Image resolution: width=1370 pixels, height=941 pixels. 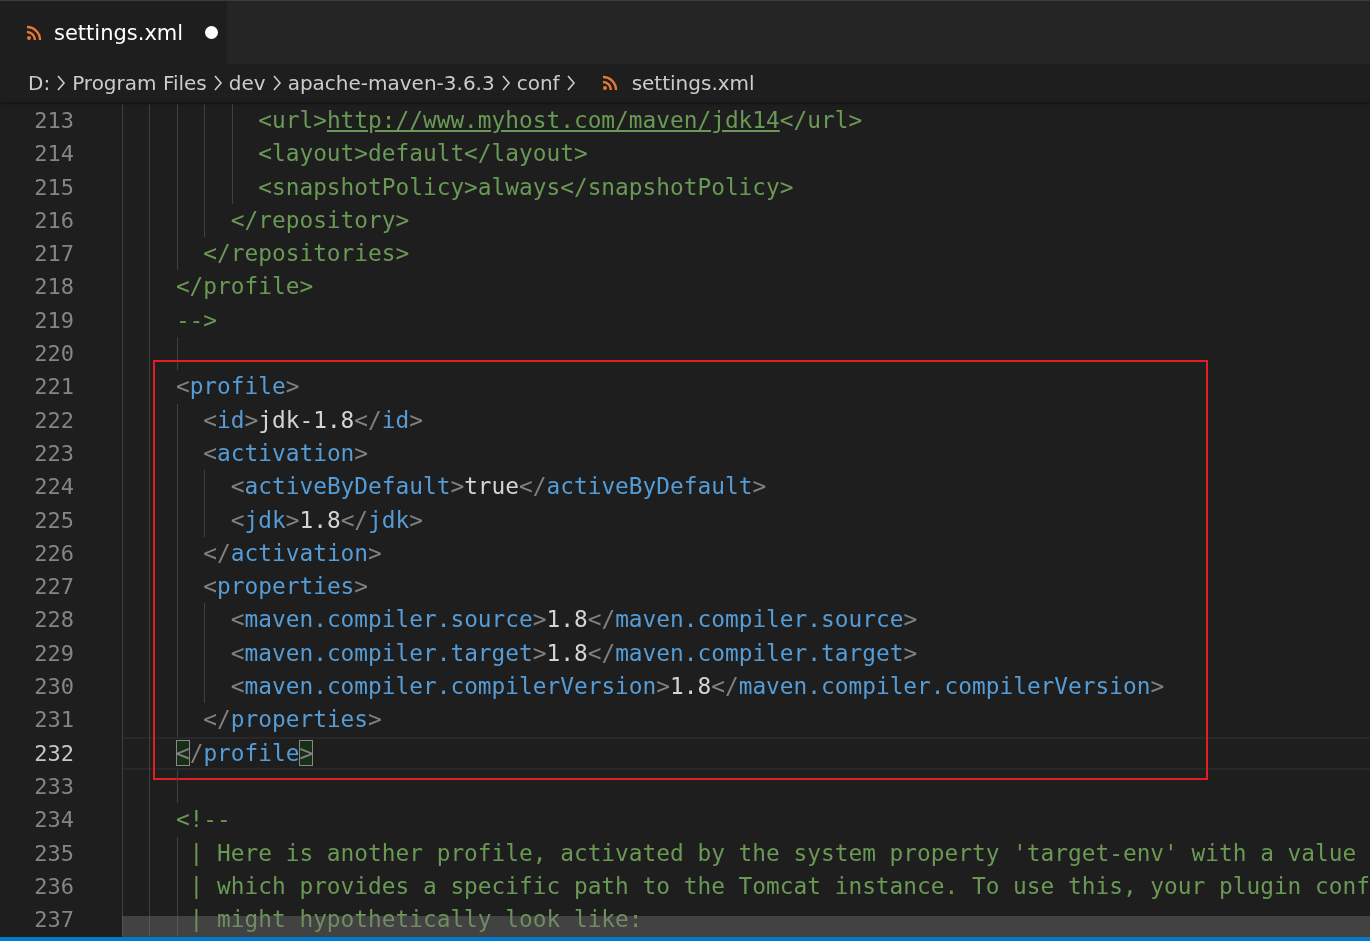 I want to click on code-line: -->, so click(x=196, y=320).